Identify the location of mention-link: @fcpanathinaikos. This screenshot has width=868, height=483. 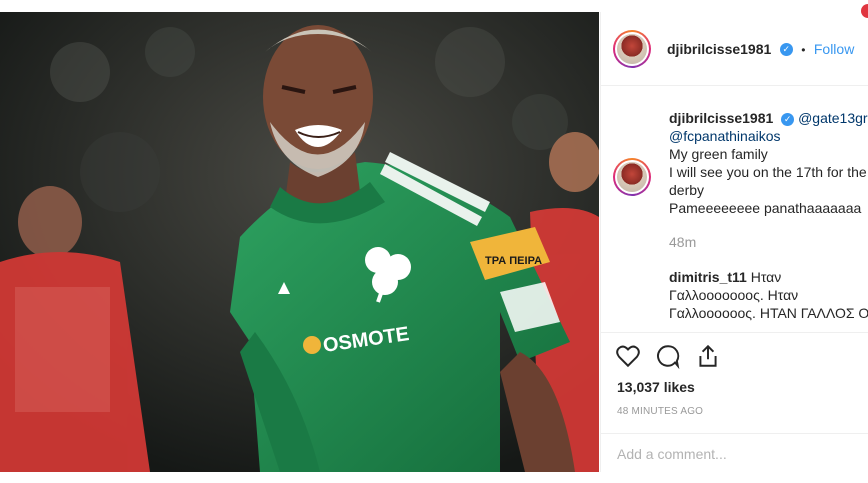
(725, 136).